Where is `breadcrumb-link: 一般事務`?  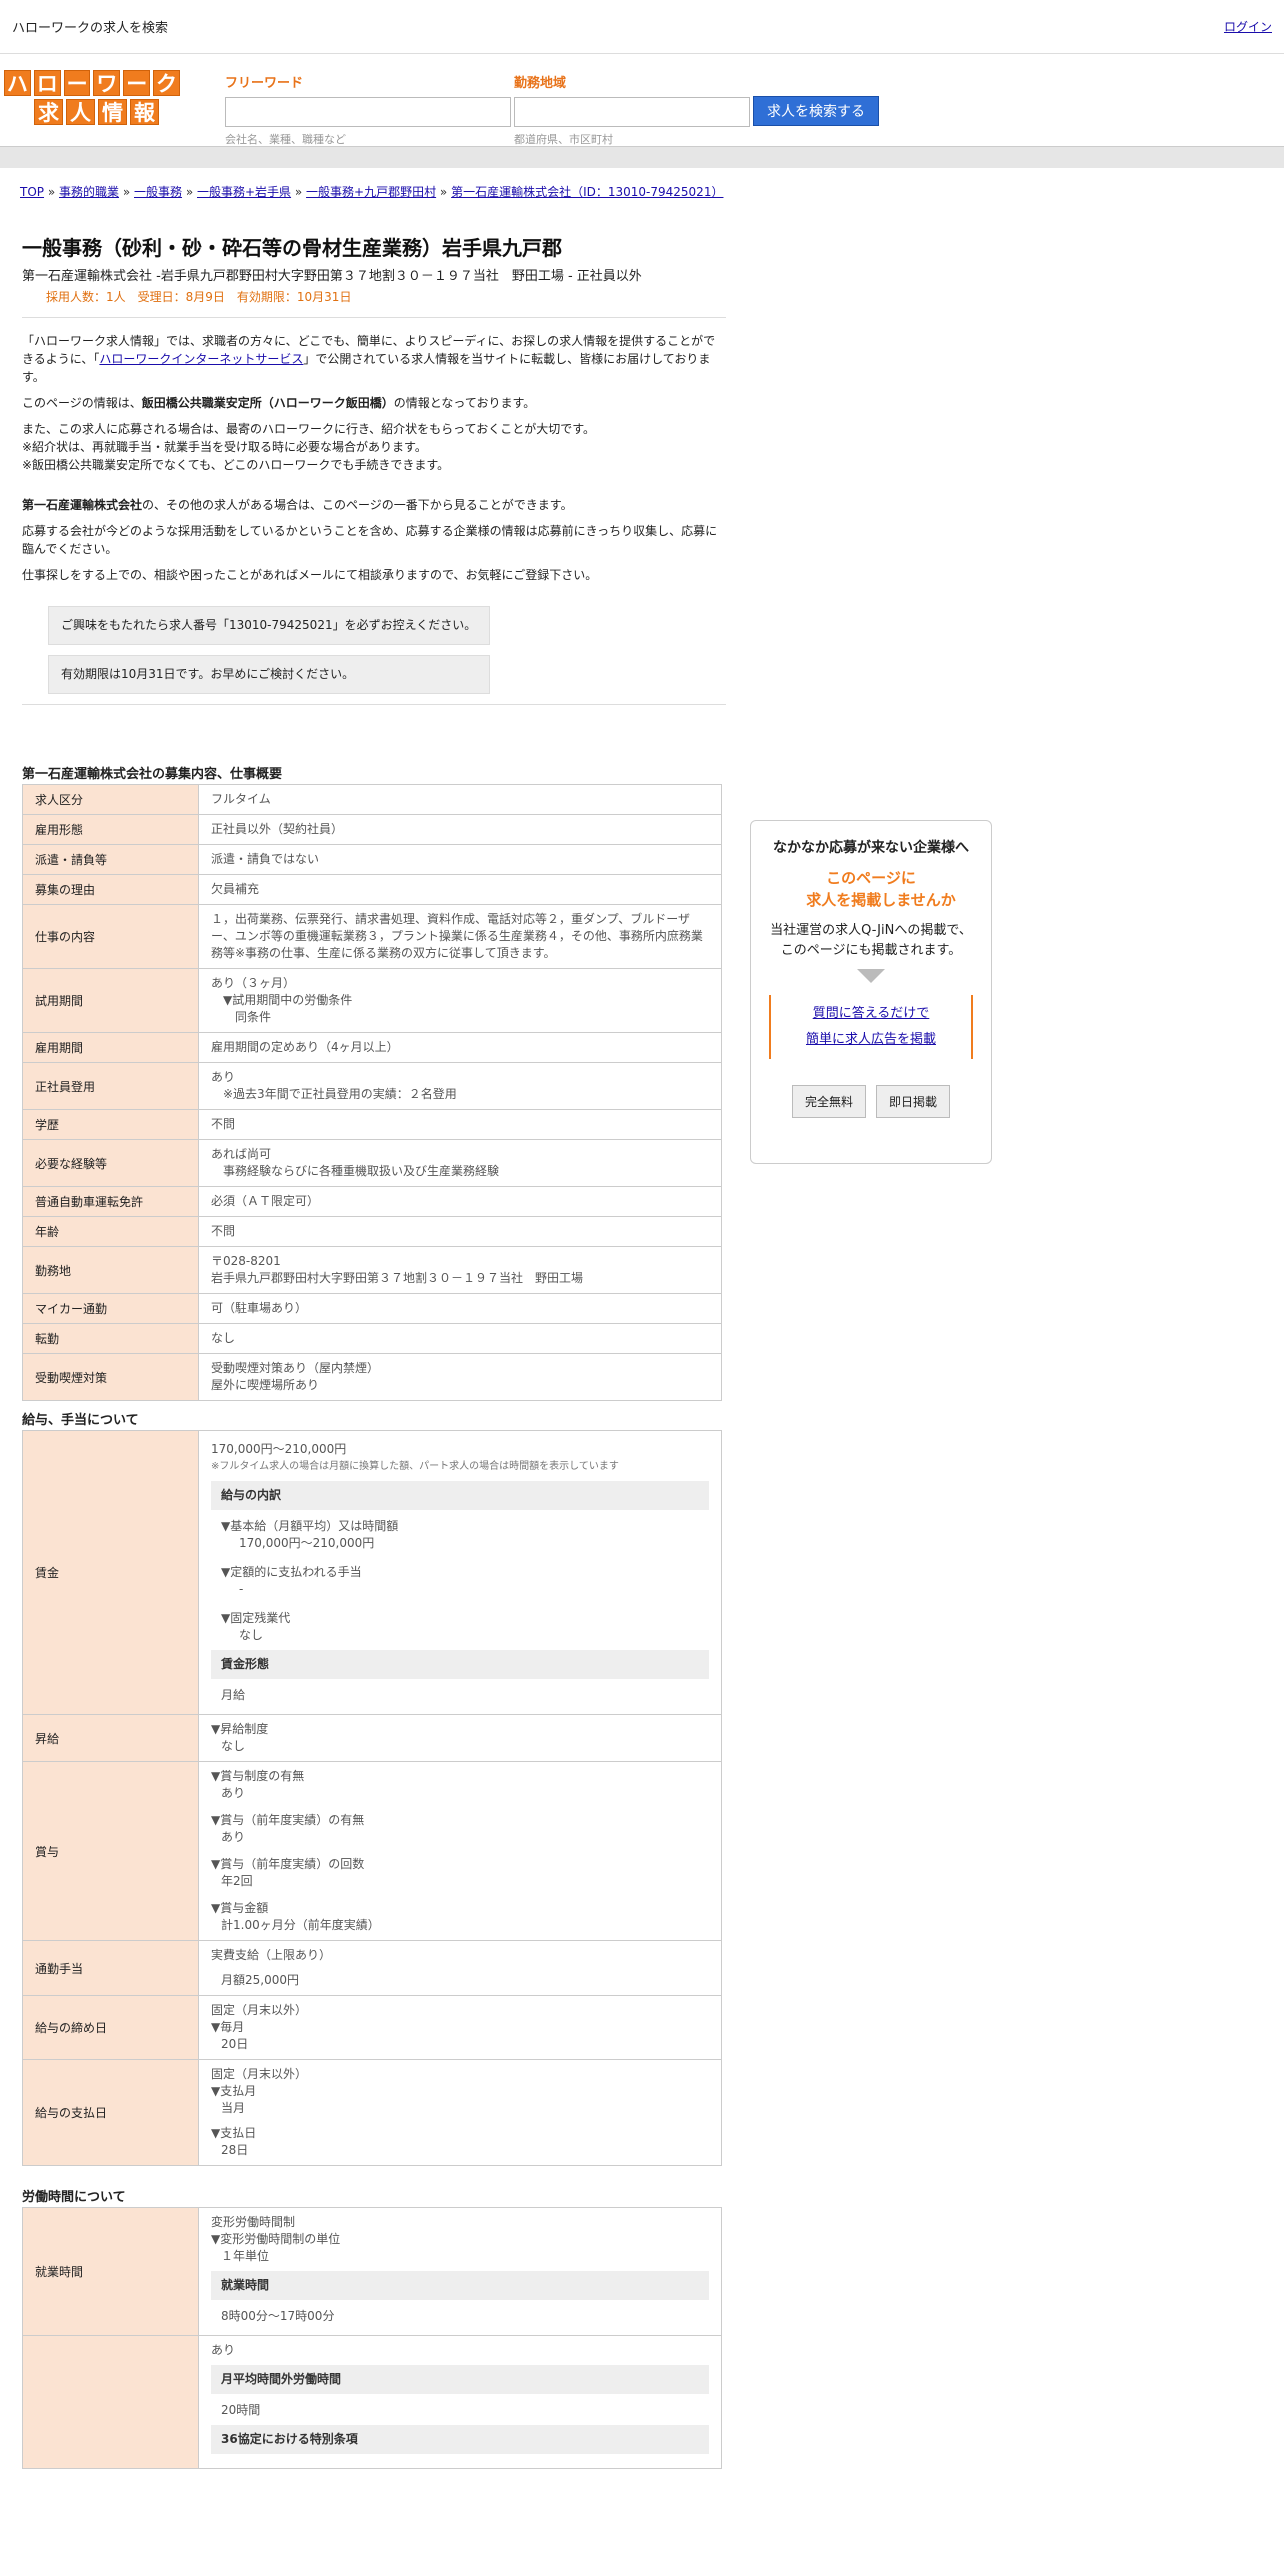
breadcrumb-link: 一般事務 is located at coordinates (158, 192).